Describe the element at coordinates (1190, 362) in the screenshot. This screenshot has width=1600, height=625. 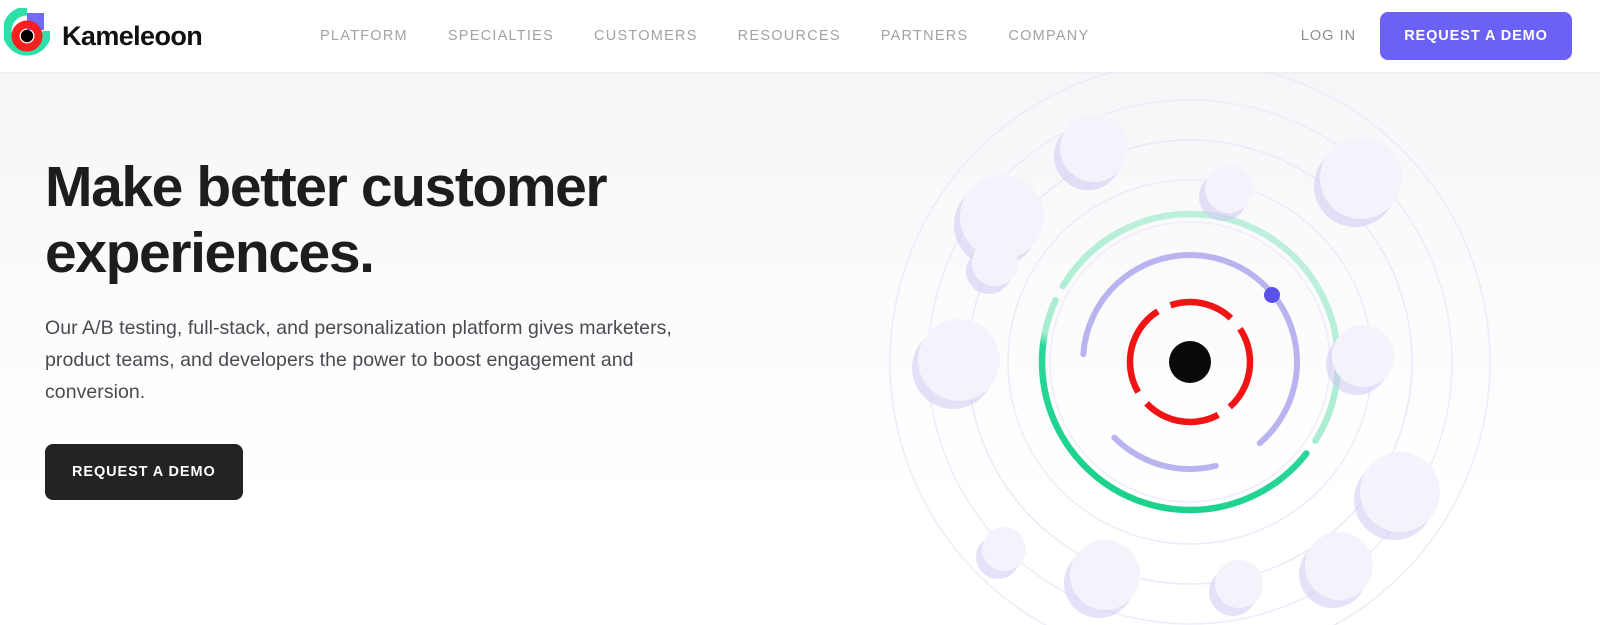
I see `center-dot` at that location.